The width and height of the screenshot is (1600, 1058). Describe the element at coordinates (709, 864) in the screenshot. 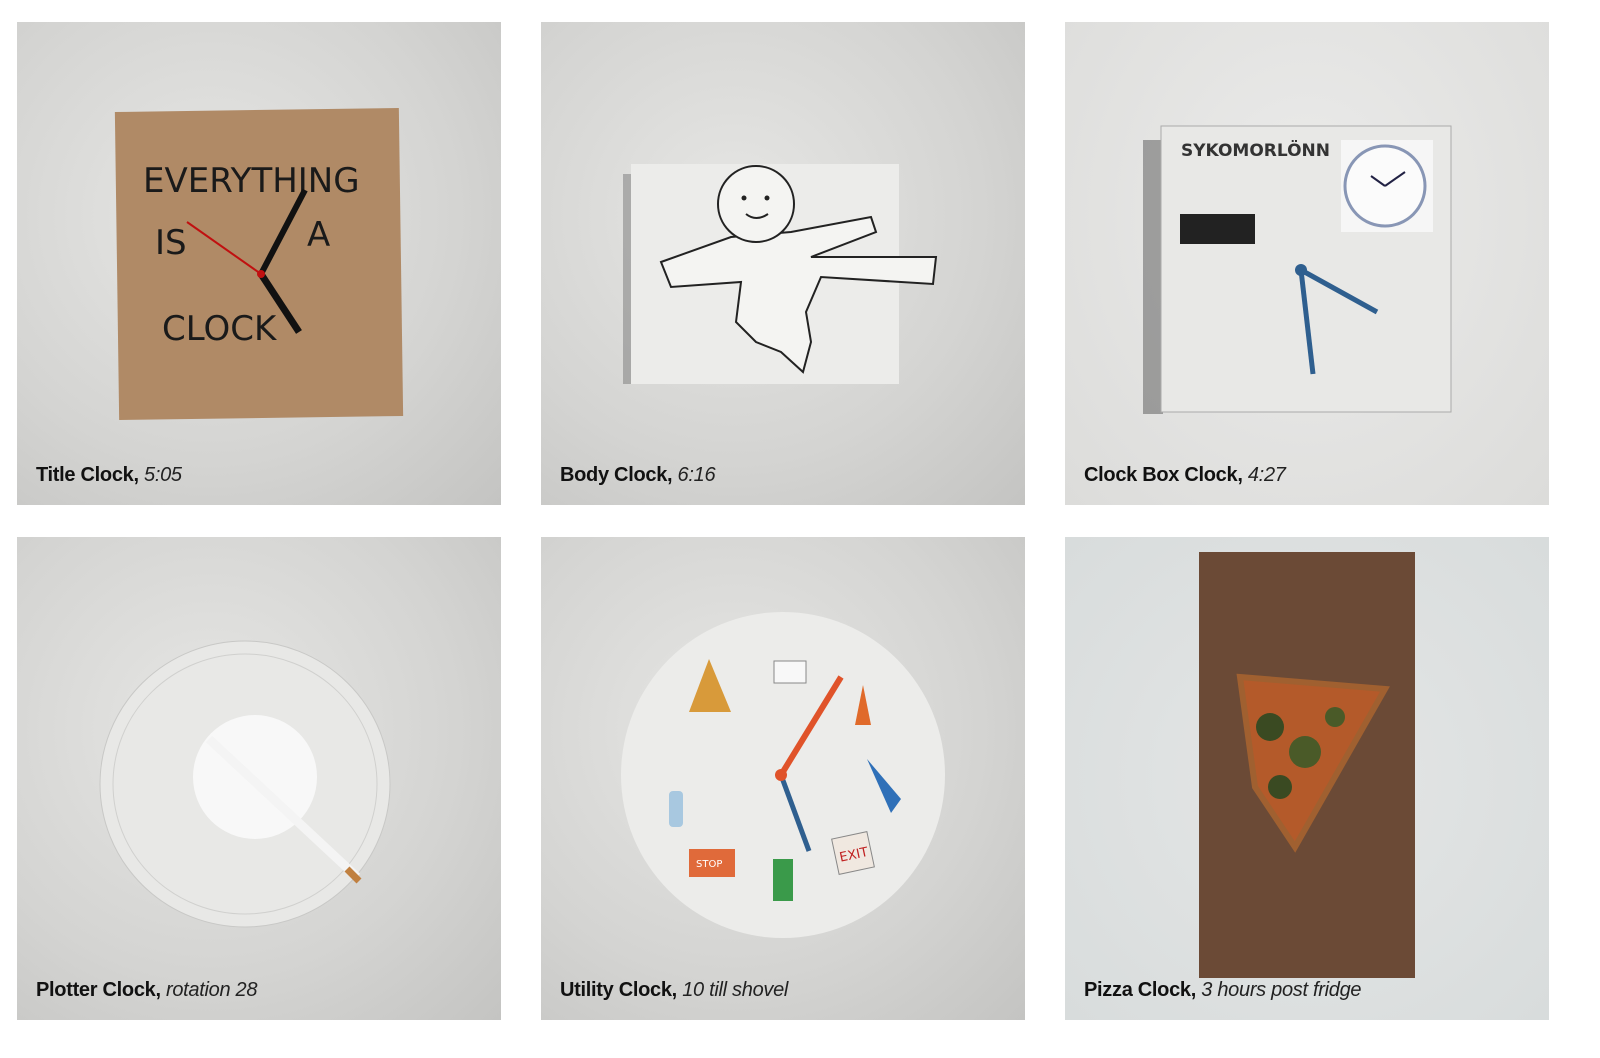

I see `svg-text: STOP` at that location.